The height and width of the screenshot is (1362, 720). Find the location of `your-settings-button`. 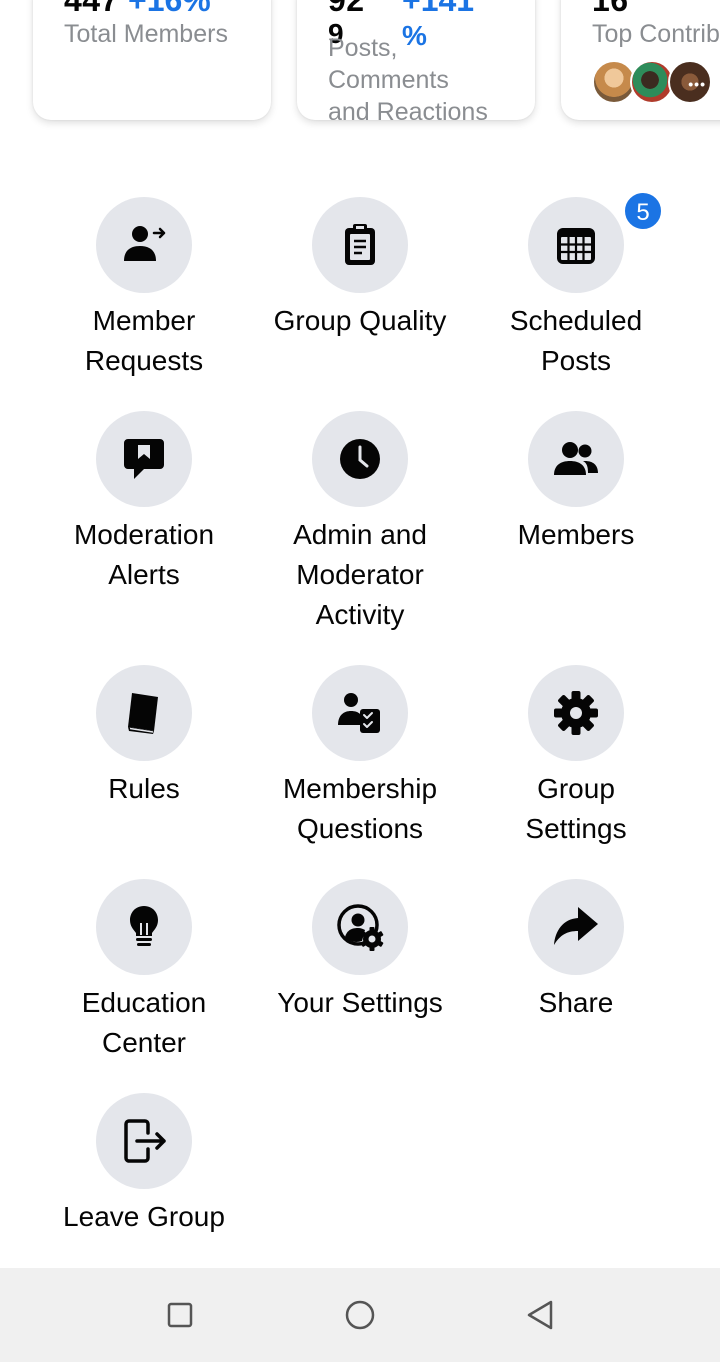

your-settings-button is located at coordinates (360, 927).